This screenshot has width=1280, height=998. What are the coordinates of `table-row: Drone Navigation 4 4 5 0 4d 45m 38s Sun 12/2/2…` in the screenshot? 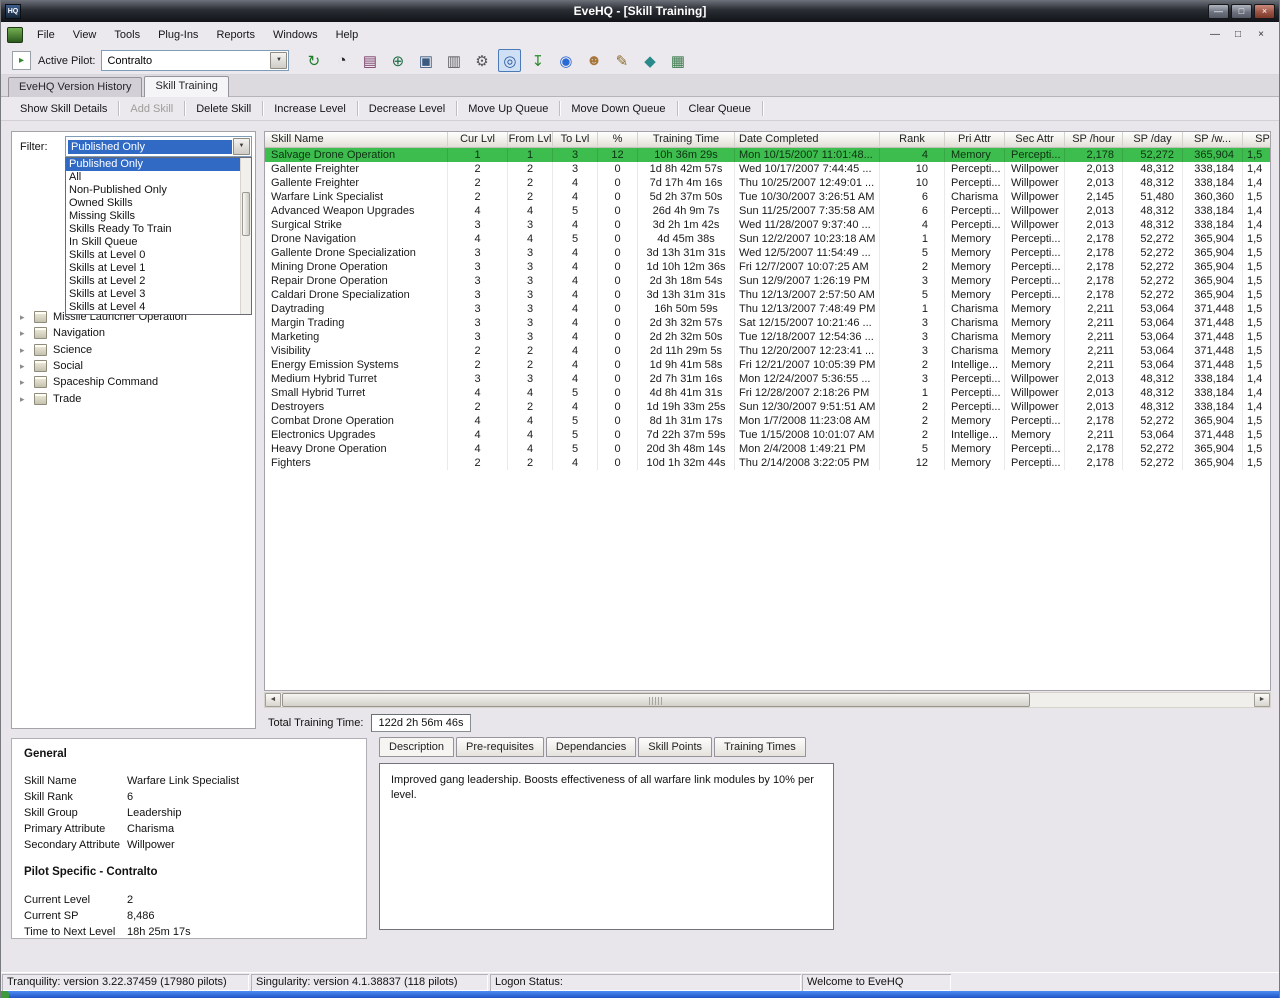 It's located at (767, 239).